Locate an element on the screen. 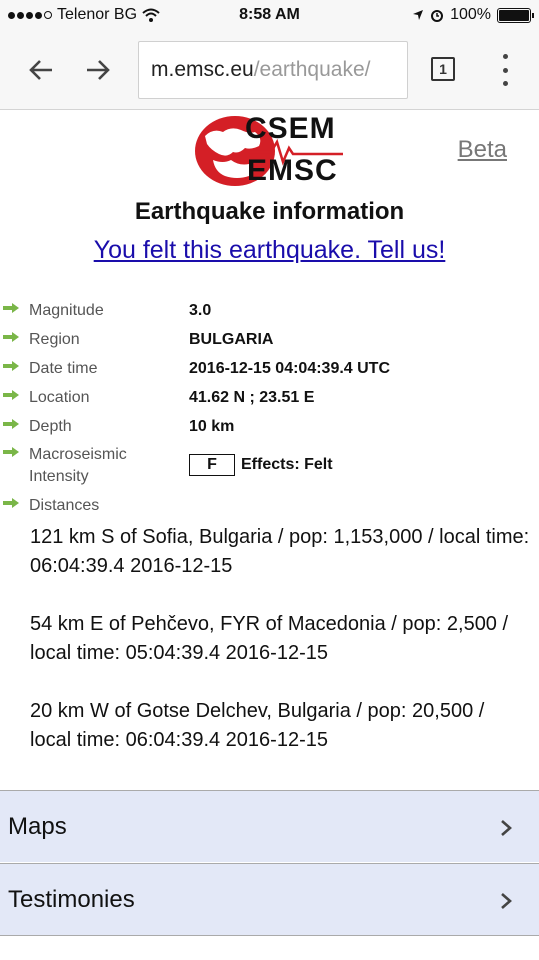  back-arrow-icon is located at coordinates (40, 70).